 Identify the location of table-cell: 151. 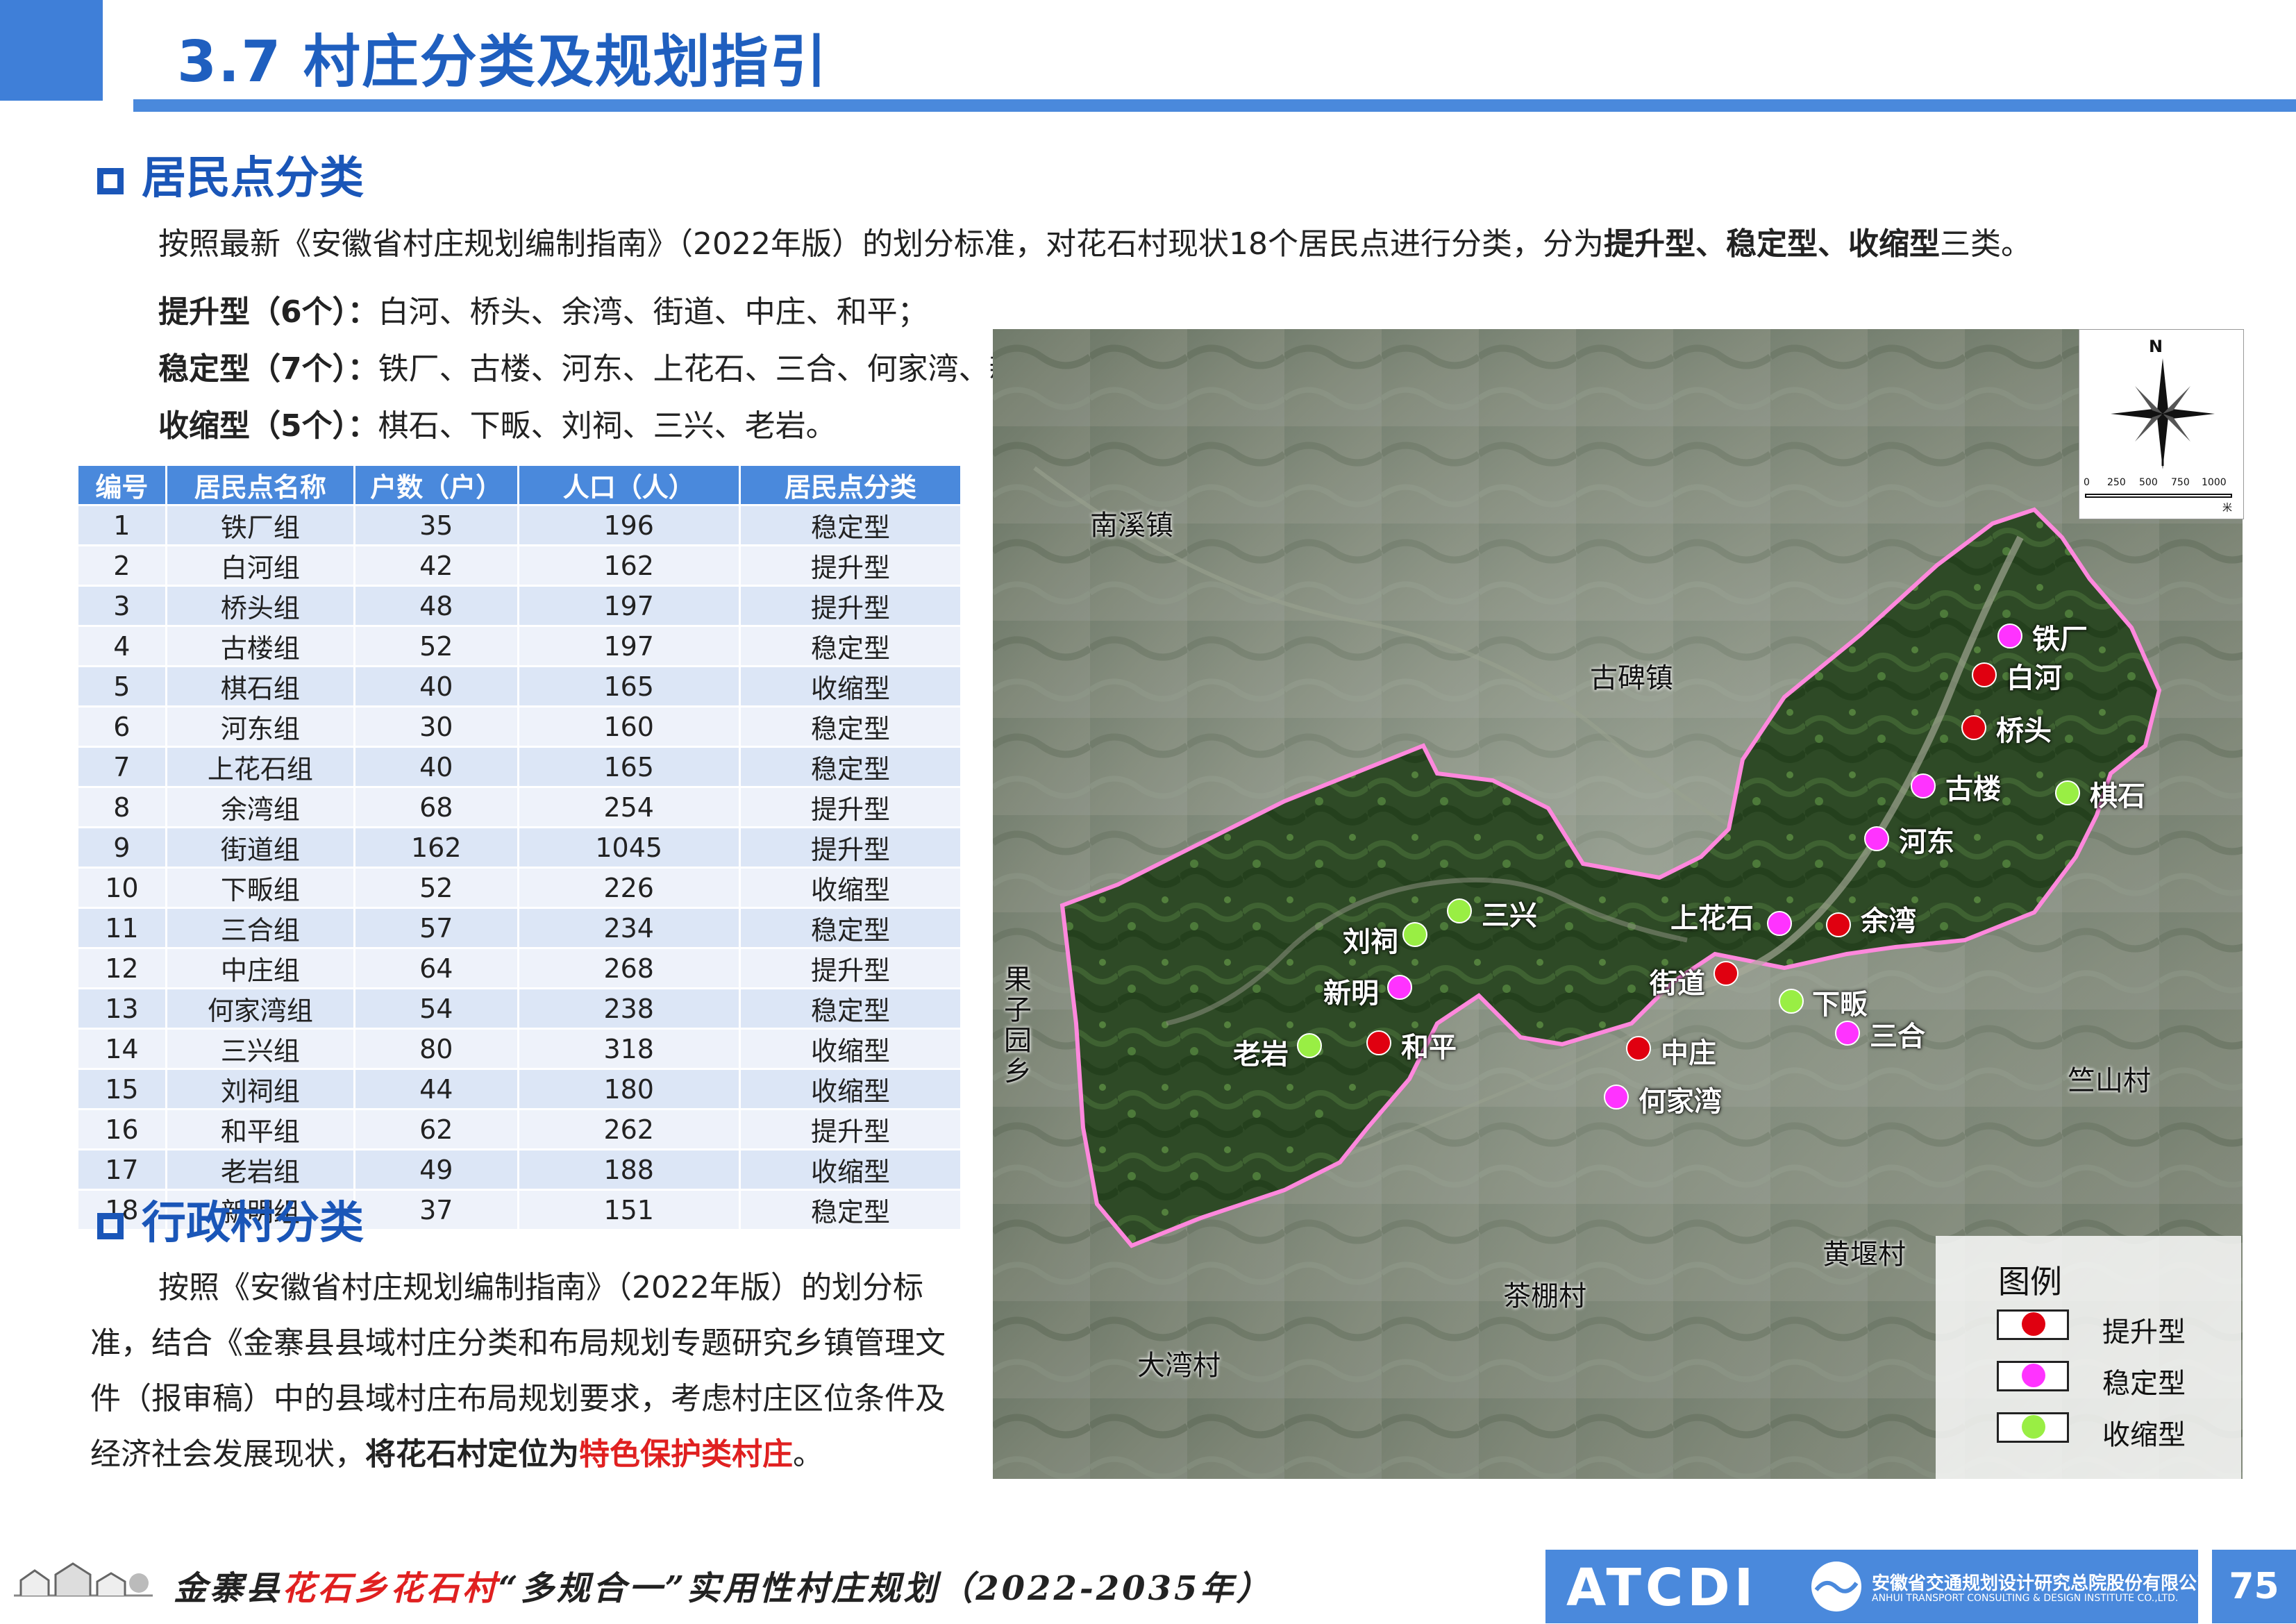
(629, 1210).